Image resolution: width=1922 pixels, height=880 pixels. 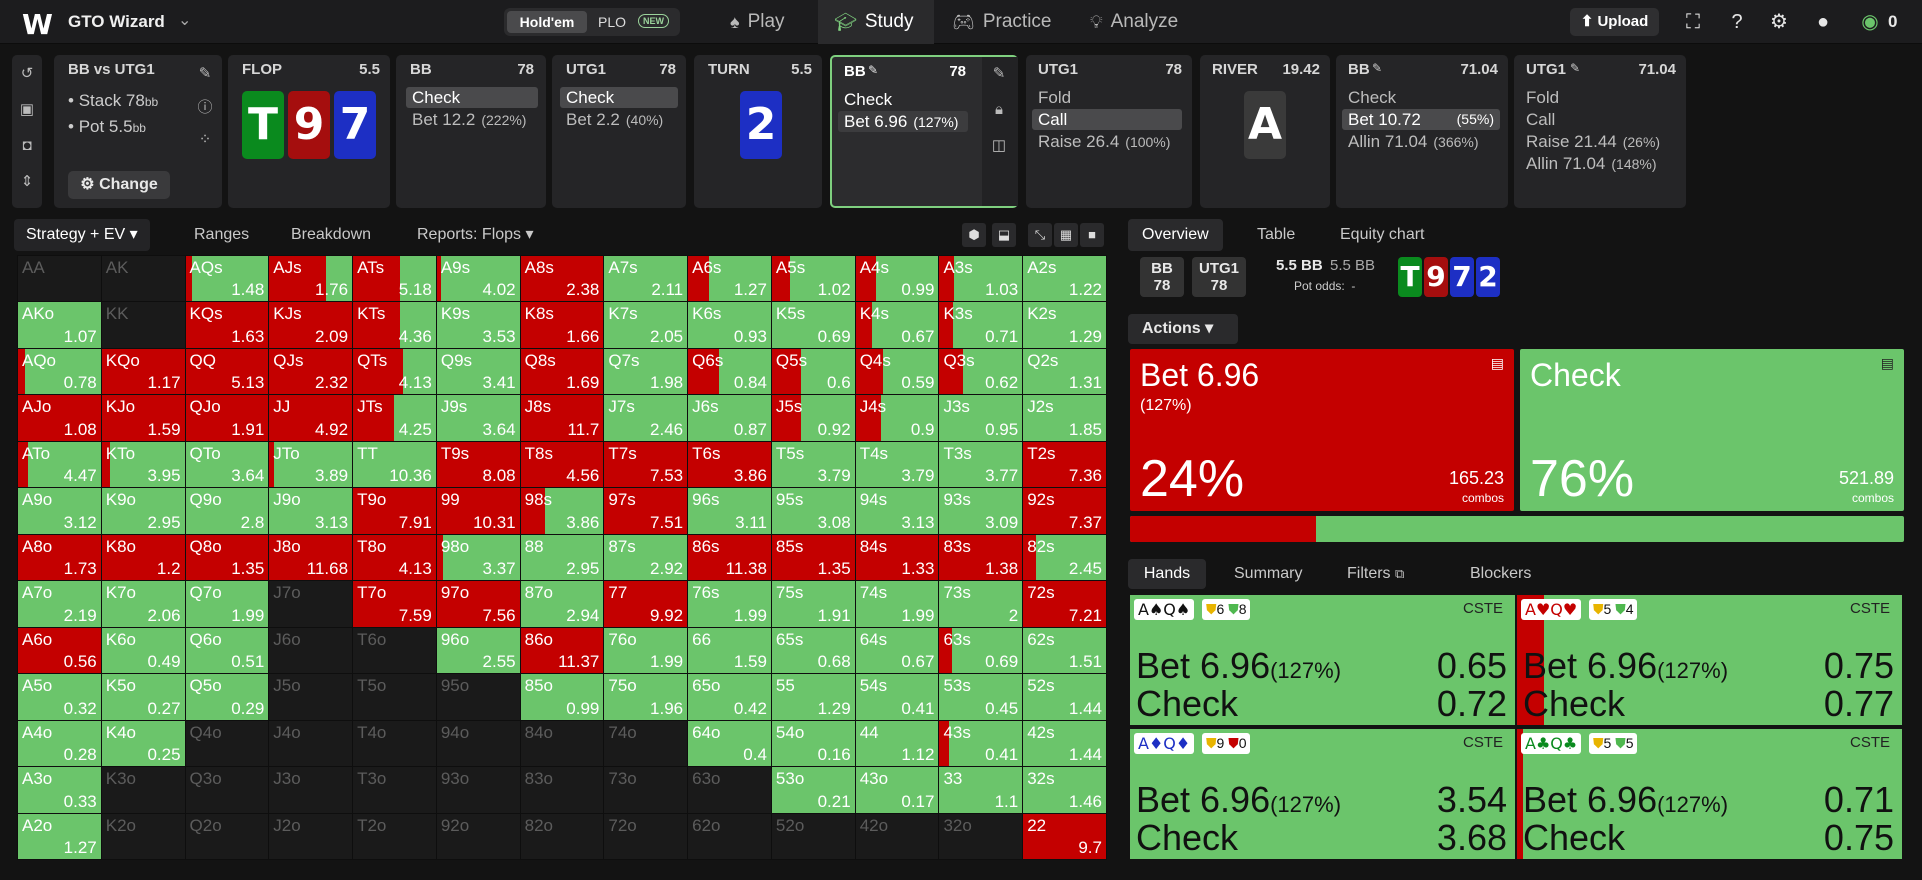 I want to click on tree-node-turn: TURN 5.5 2, so click(x=758, y=131).